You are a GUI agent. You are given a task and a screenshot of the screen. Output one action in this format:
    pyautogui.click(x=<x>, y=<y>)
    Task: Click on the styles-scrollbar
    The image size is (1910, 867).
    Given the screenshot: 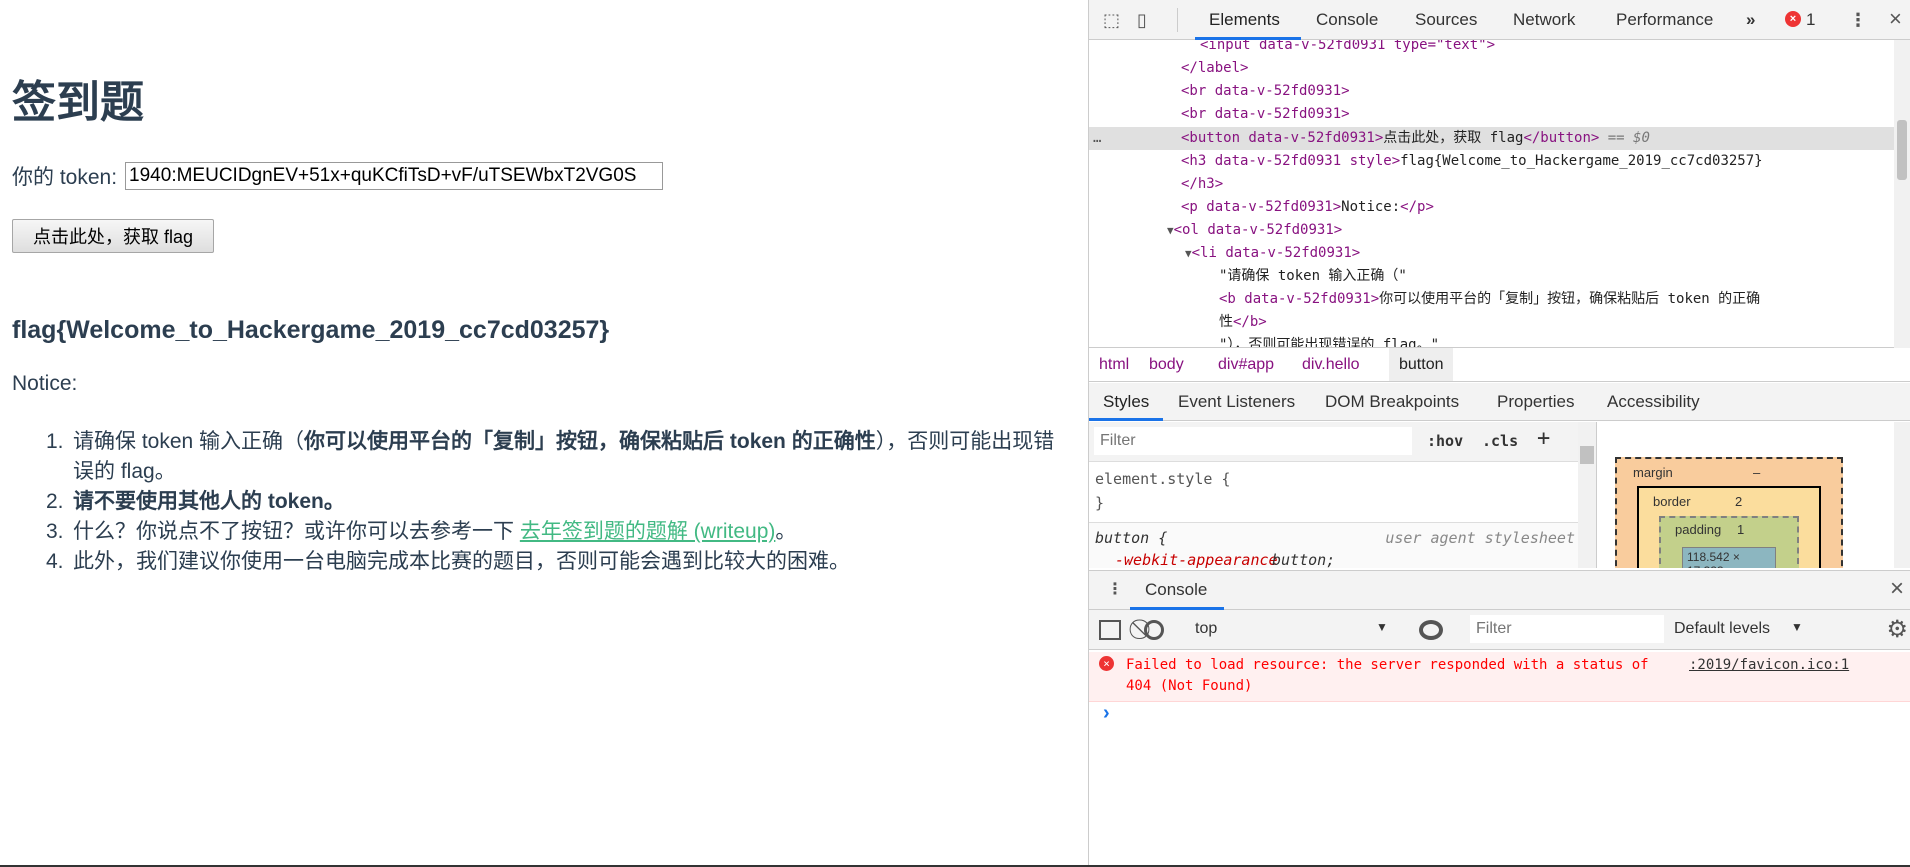 What is the action you would take?
    pyautogui.click(x=1587, y=495)
    